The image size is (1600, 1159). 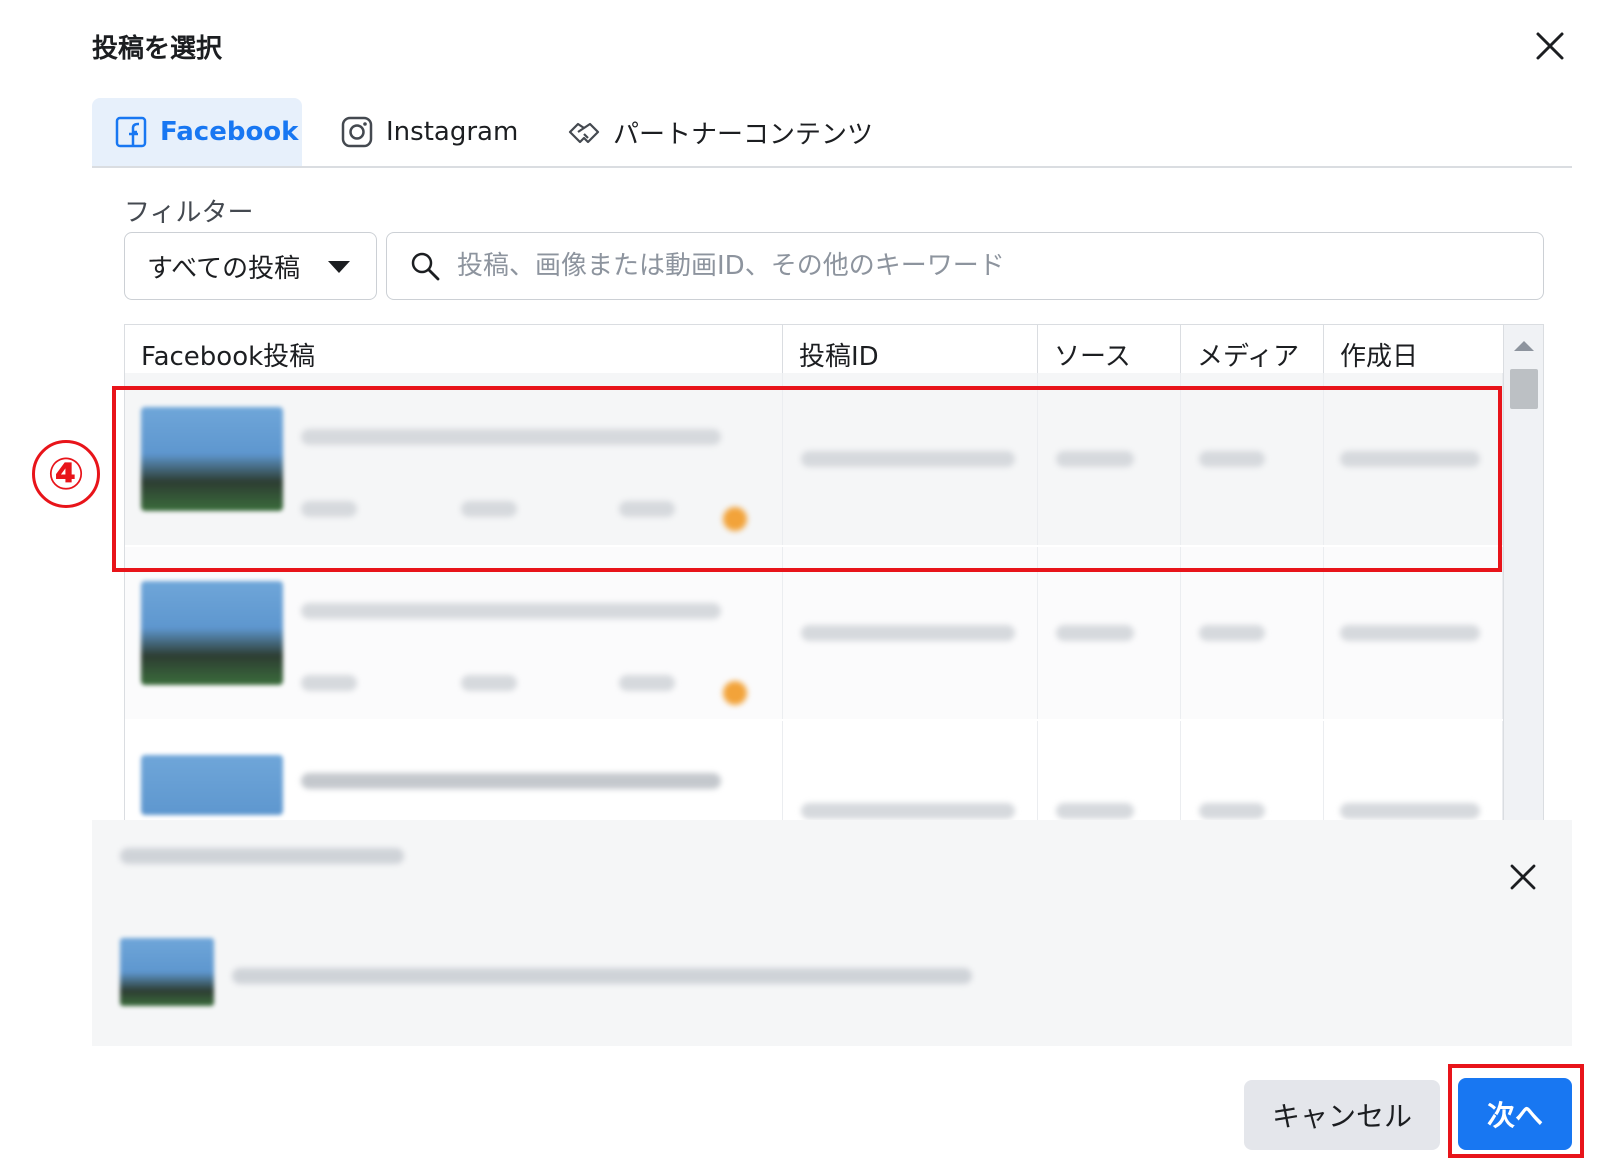 I want to click on selected-post-thumbnail, so click(x=167, y=972).